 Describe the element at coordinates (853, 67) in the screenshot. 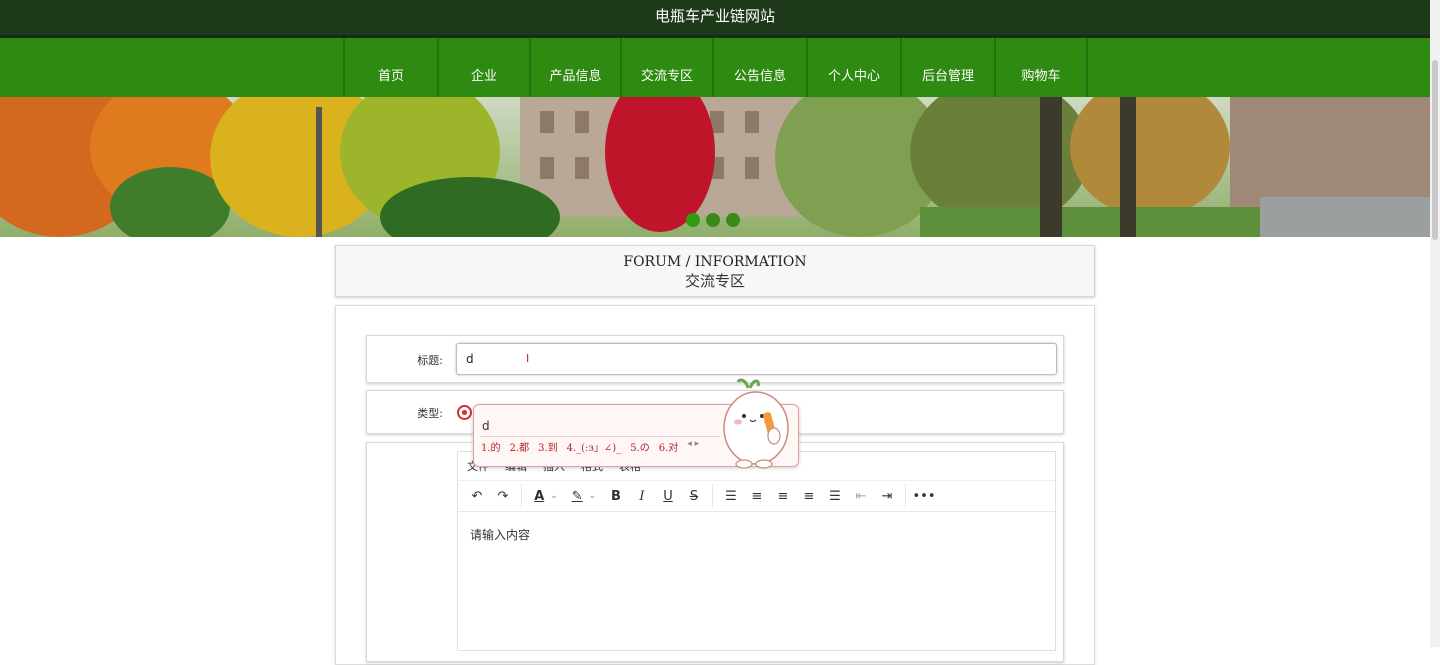

I see `nav-personal-center: 个人中心` at that location.